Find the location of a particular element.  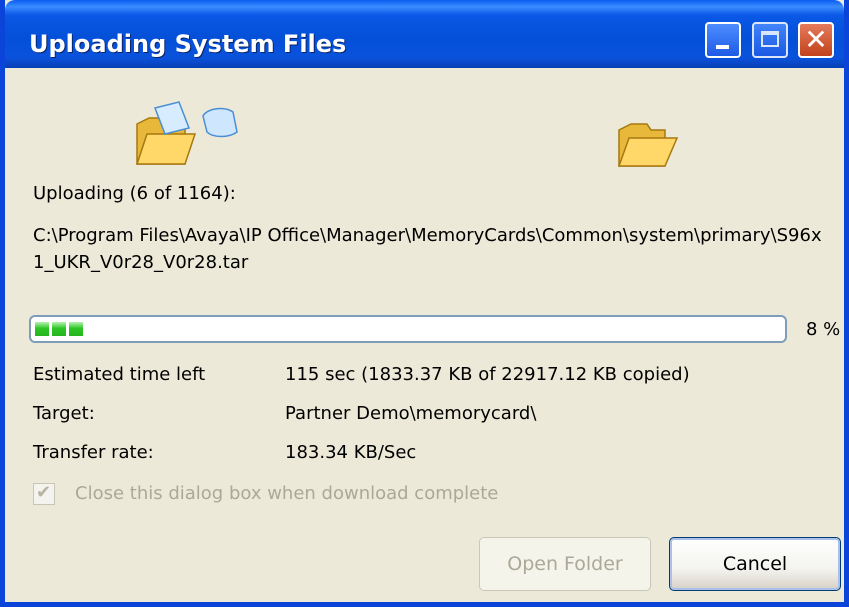

open-folder-icon is located at coordinates (648, 145).